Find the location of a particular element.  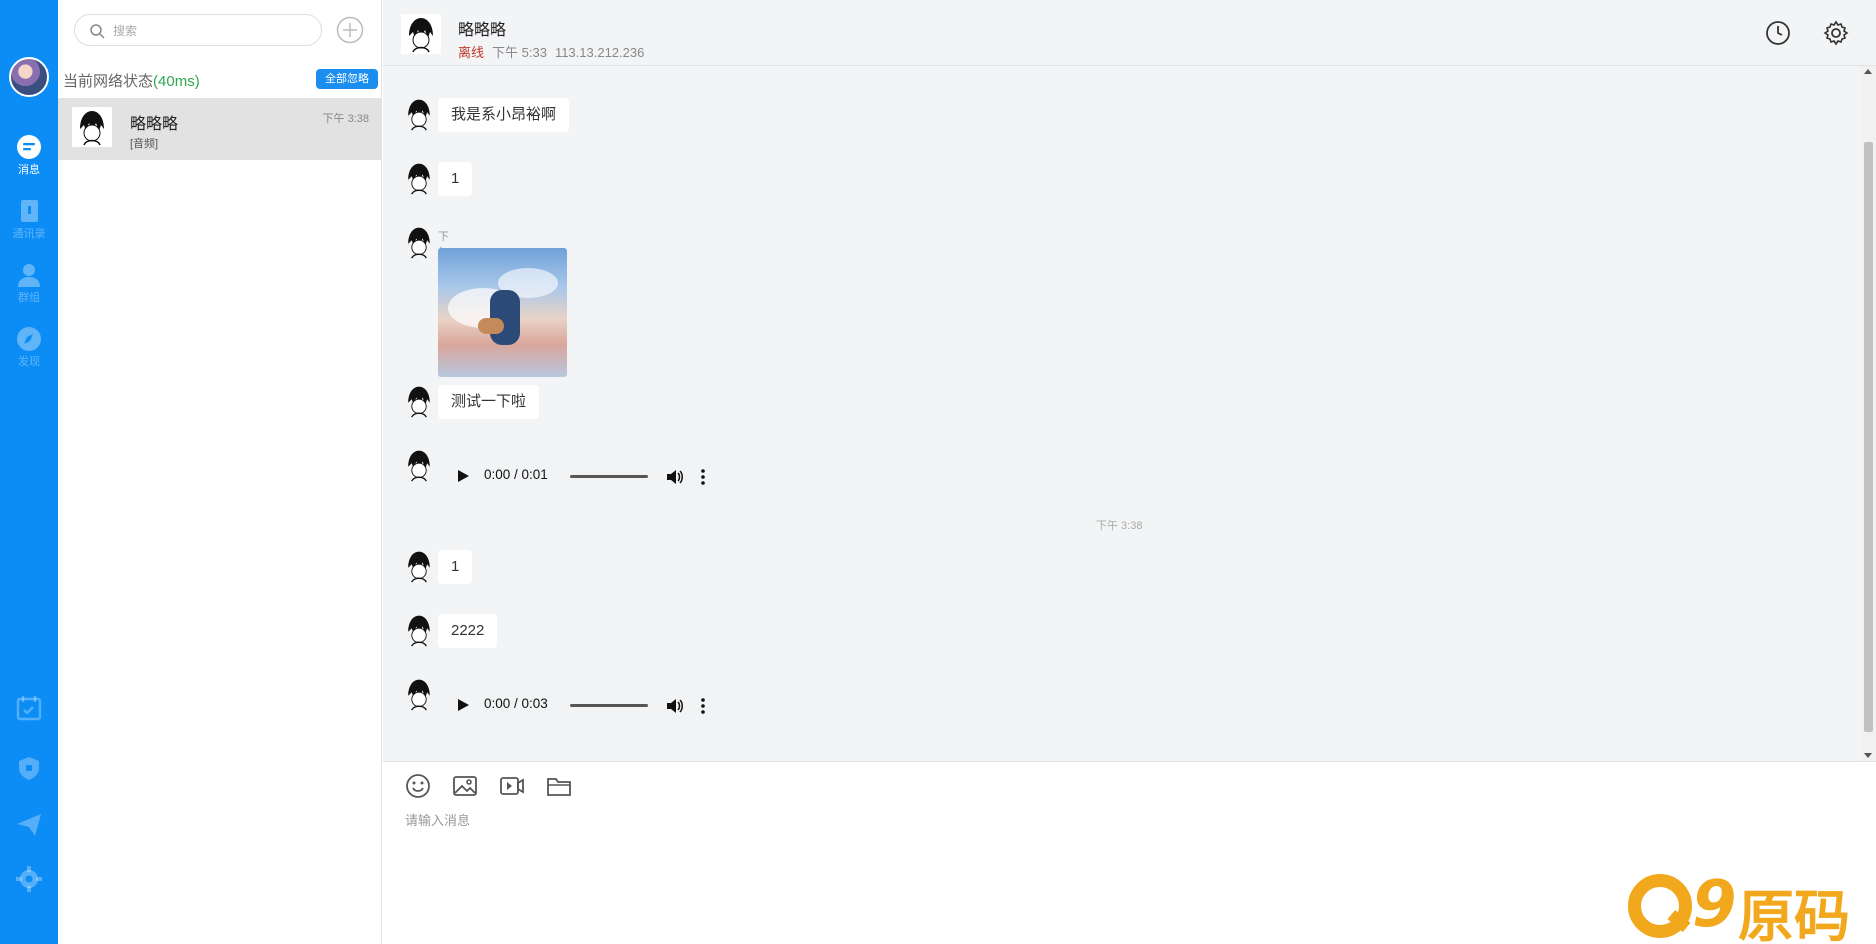

watermark-text: 原码 is located at coordinates (1794, 914).